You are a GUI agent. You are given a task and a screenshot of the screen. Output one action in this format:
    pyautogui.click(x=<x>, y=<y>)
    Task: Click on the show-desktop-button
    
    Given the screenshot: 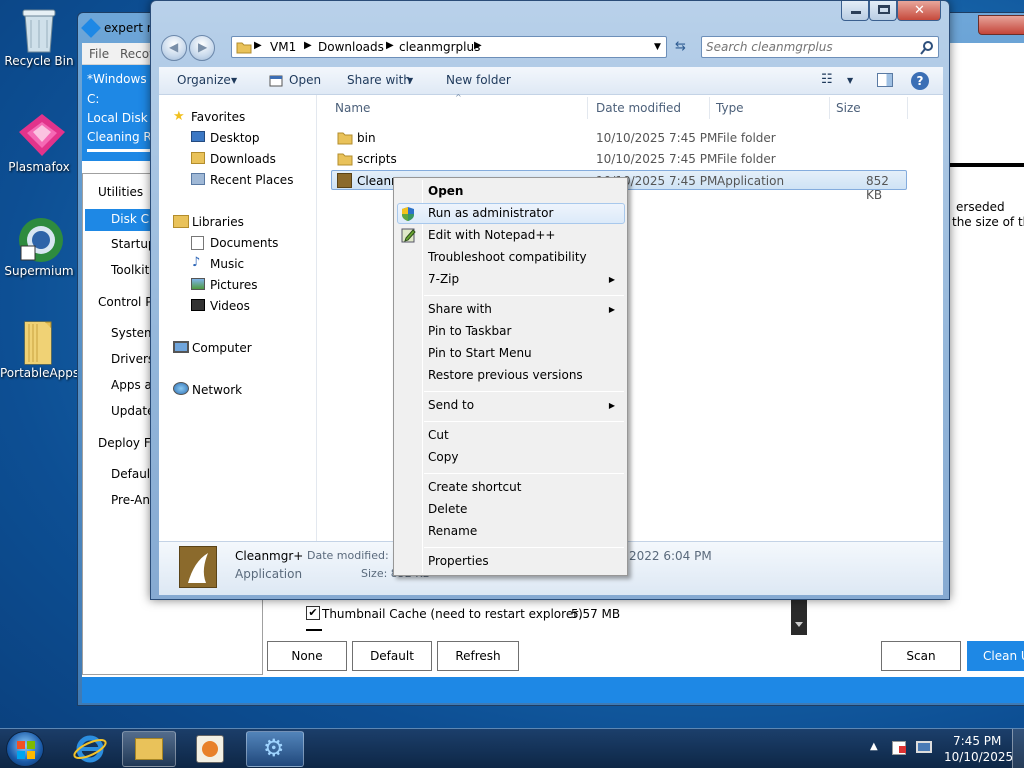 What is the action you would take?
    pyautogui.click(x=1018, y=748)
    